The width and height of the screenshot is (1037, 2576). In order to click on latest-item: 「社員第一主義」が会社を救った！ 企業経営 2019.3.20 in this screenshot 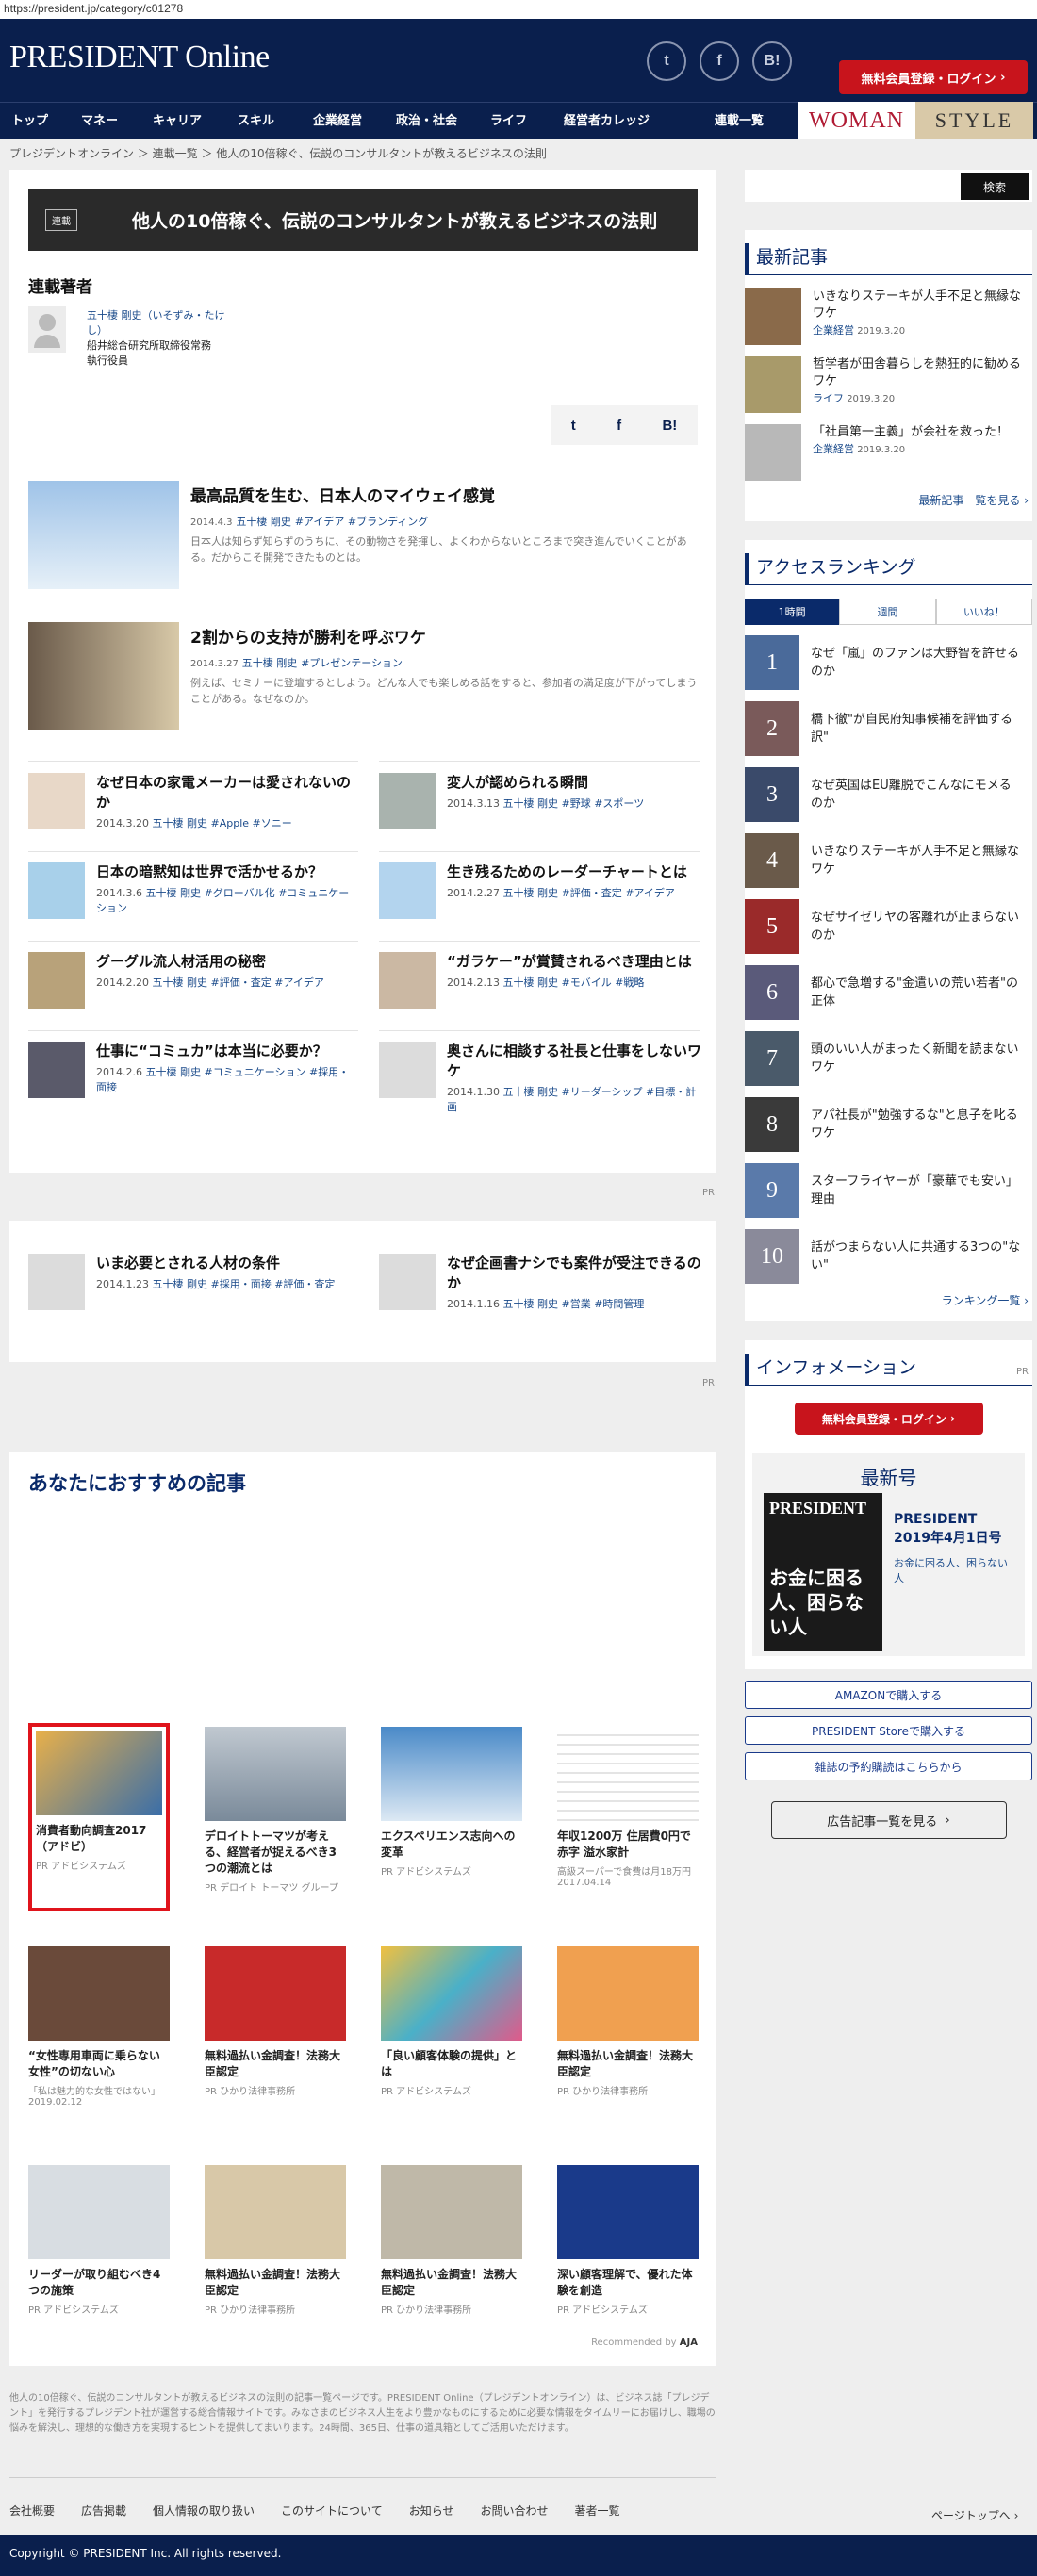, I will do `click(889, 453)`.